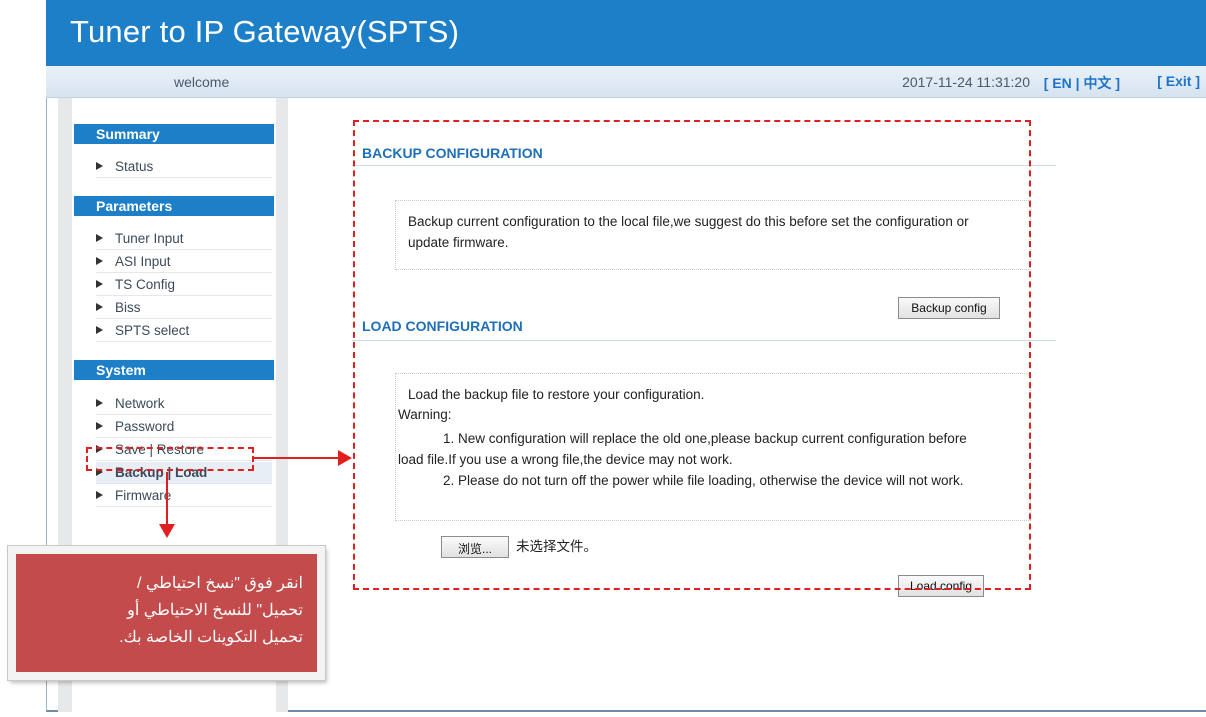  Describe the element at coordinates (202, 82) in the screenshot. I see `welcome-text: welcome` at that location.